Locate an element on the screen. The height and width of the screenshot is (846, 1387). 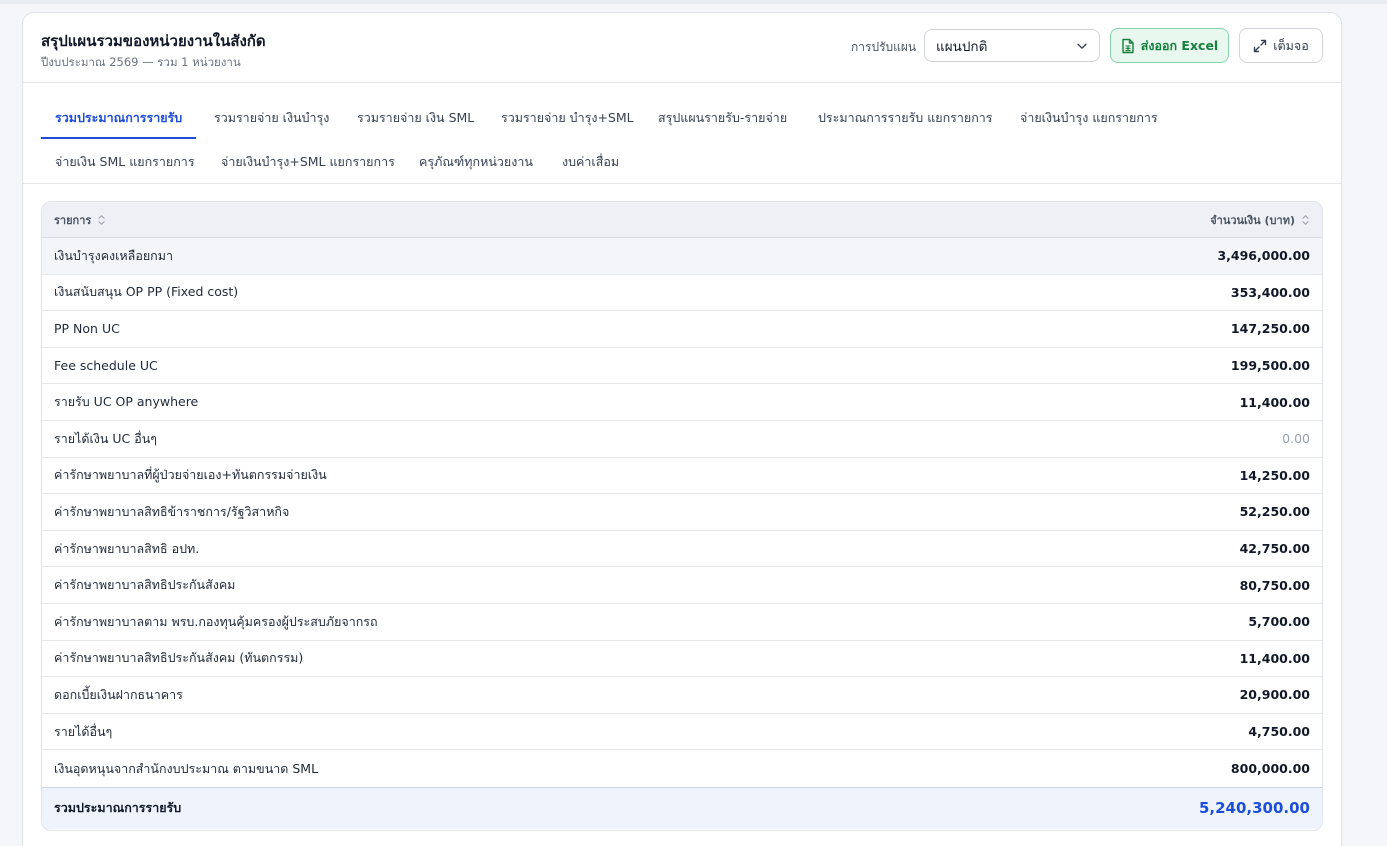
export-excel-button: ส่งออก Excel is located at coordinates (1169, 45).